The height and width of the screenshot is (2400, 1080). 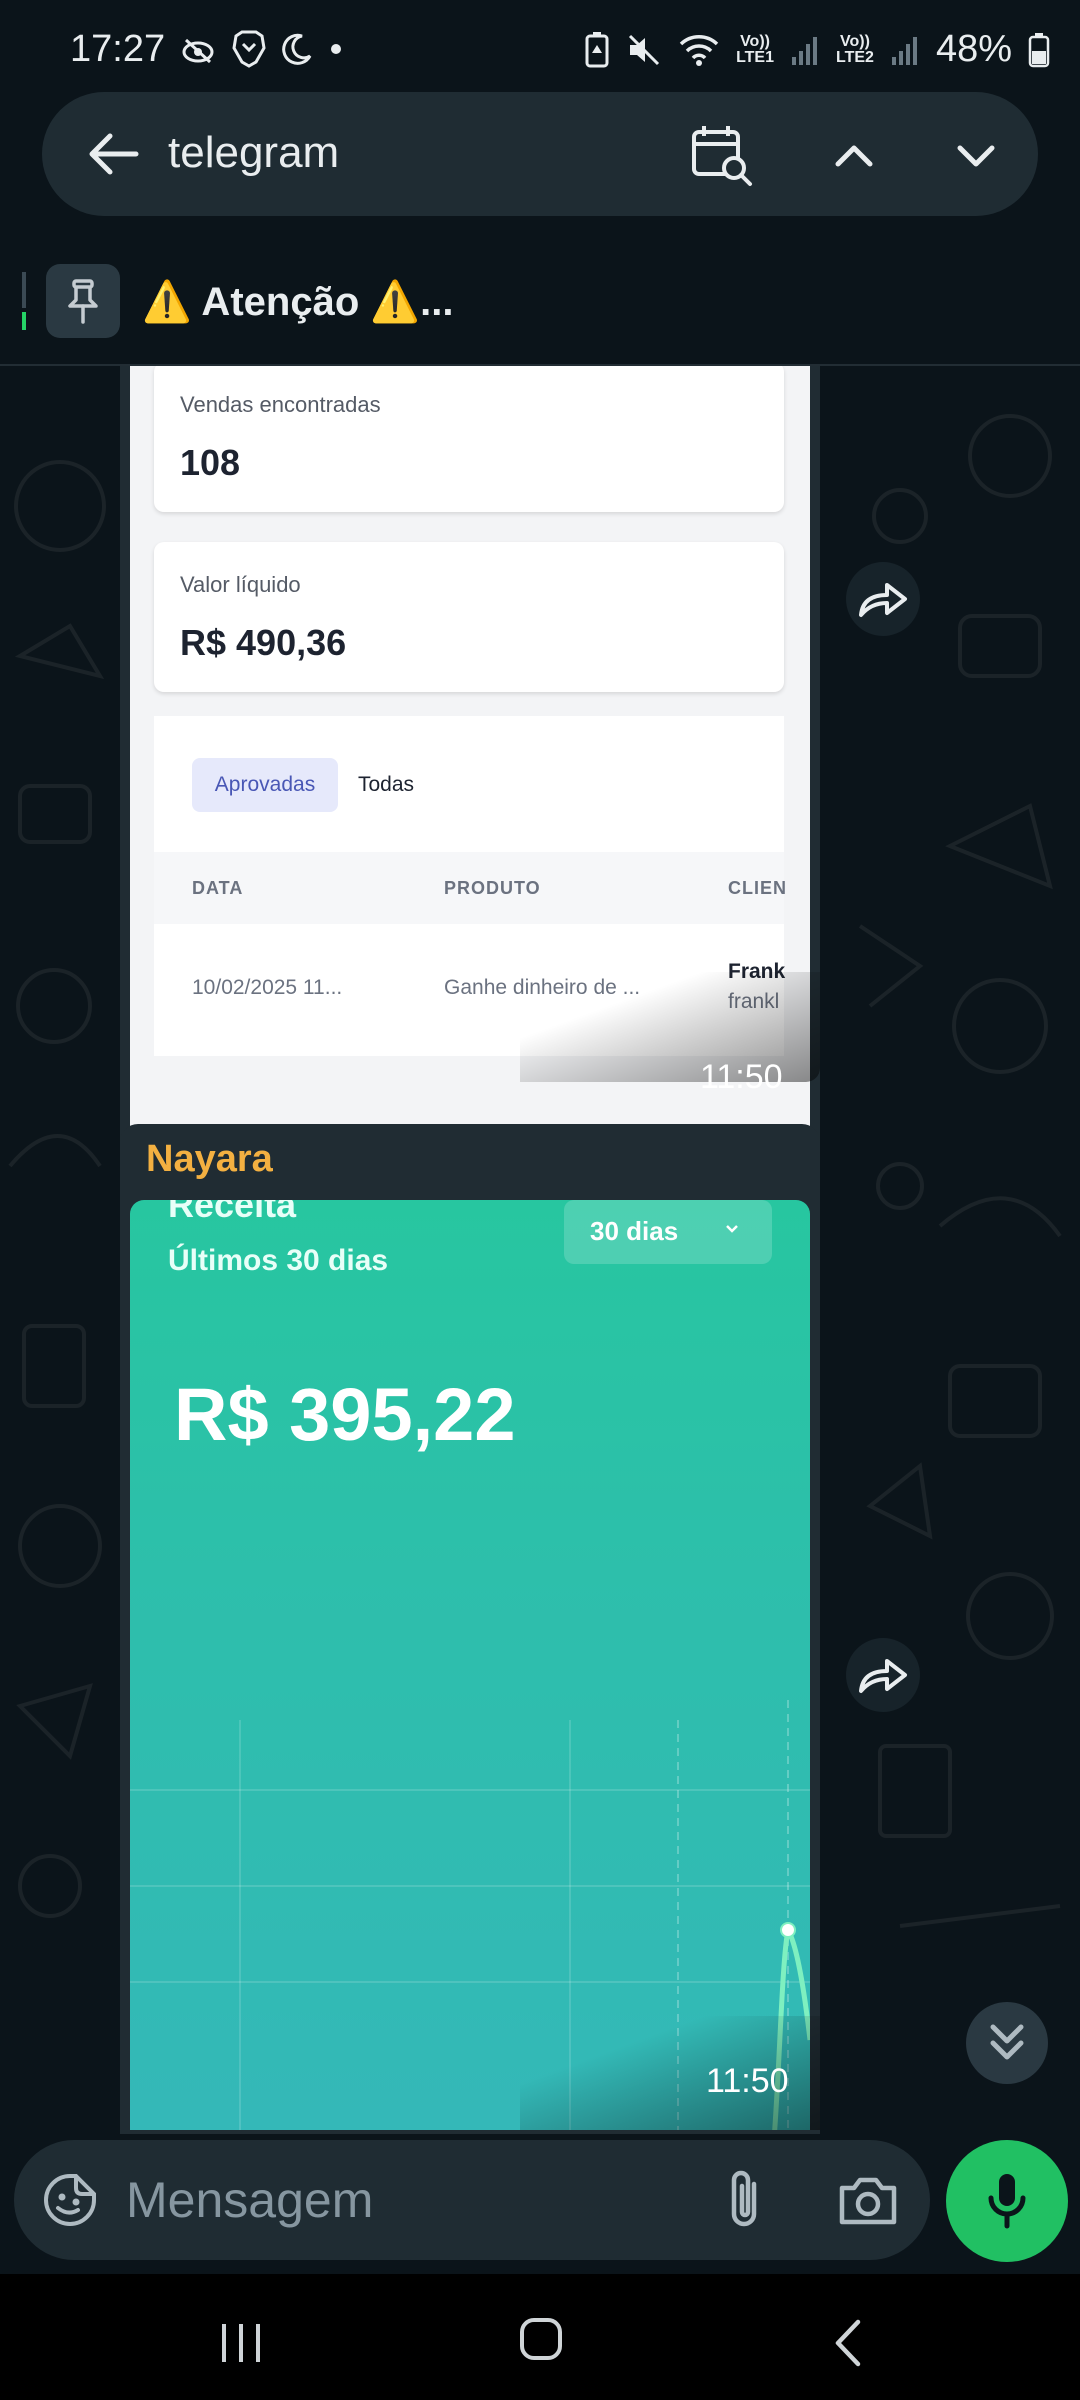 What do you see at coordinates (253, 153) in the screenshot?
I see `search-query: telegram` at bounding box center [253, 153].